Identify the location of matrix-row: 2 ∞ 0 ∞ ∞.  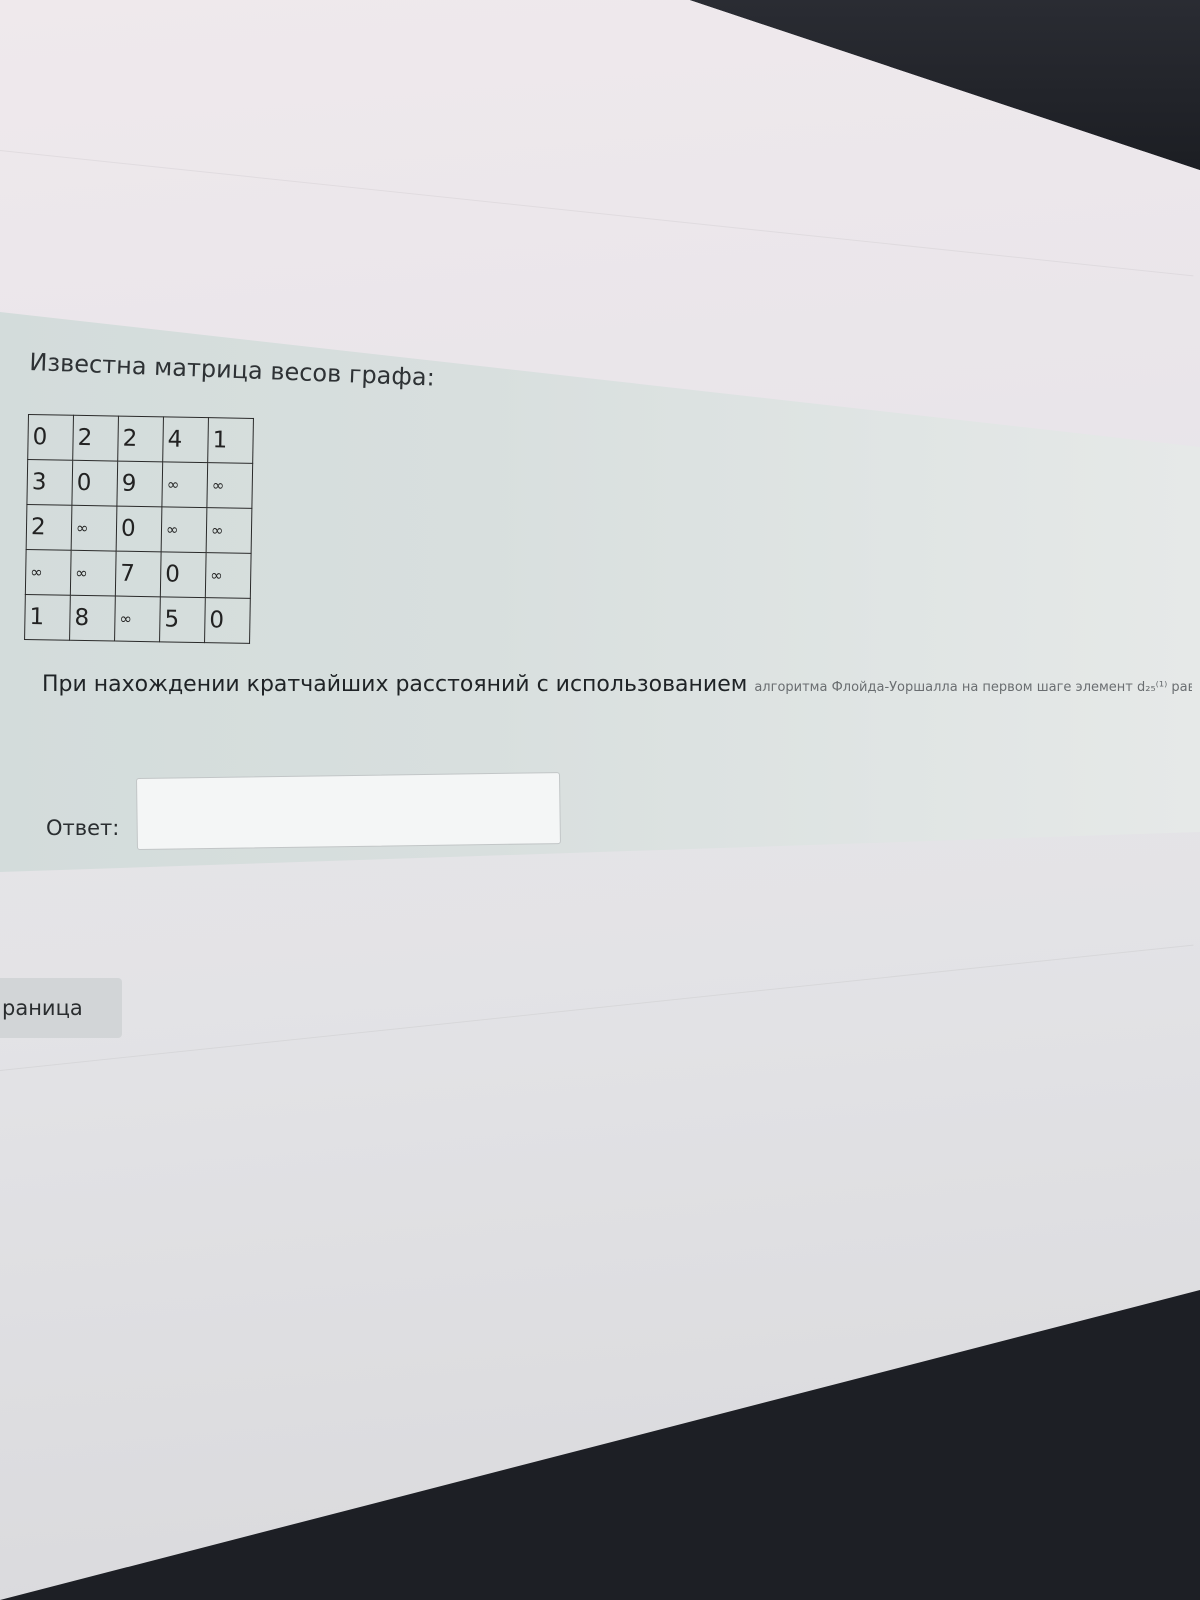
(139, 529).